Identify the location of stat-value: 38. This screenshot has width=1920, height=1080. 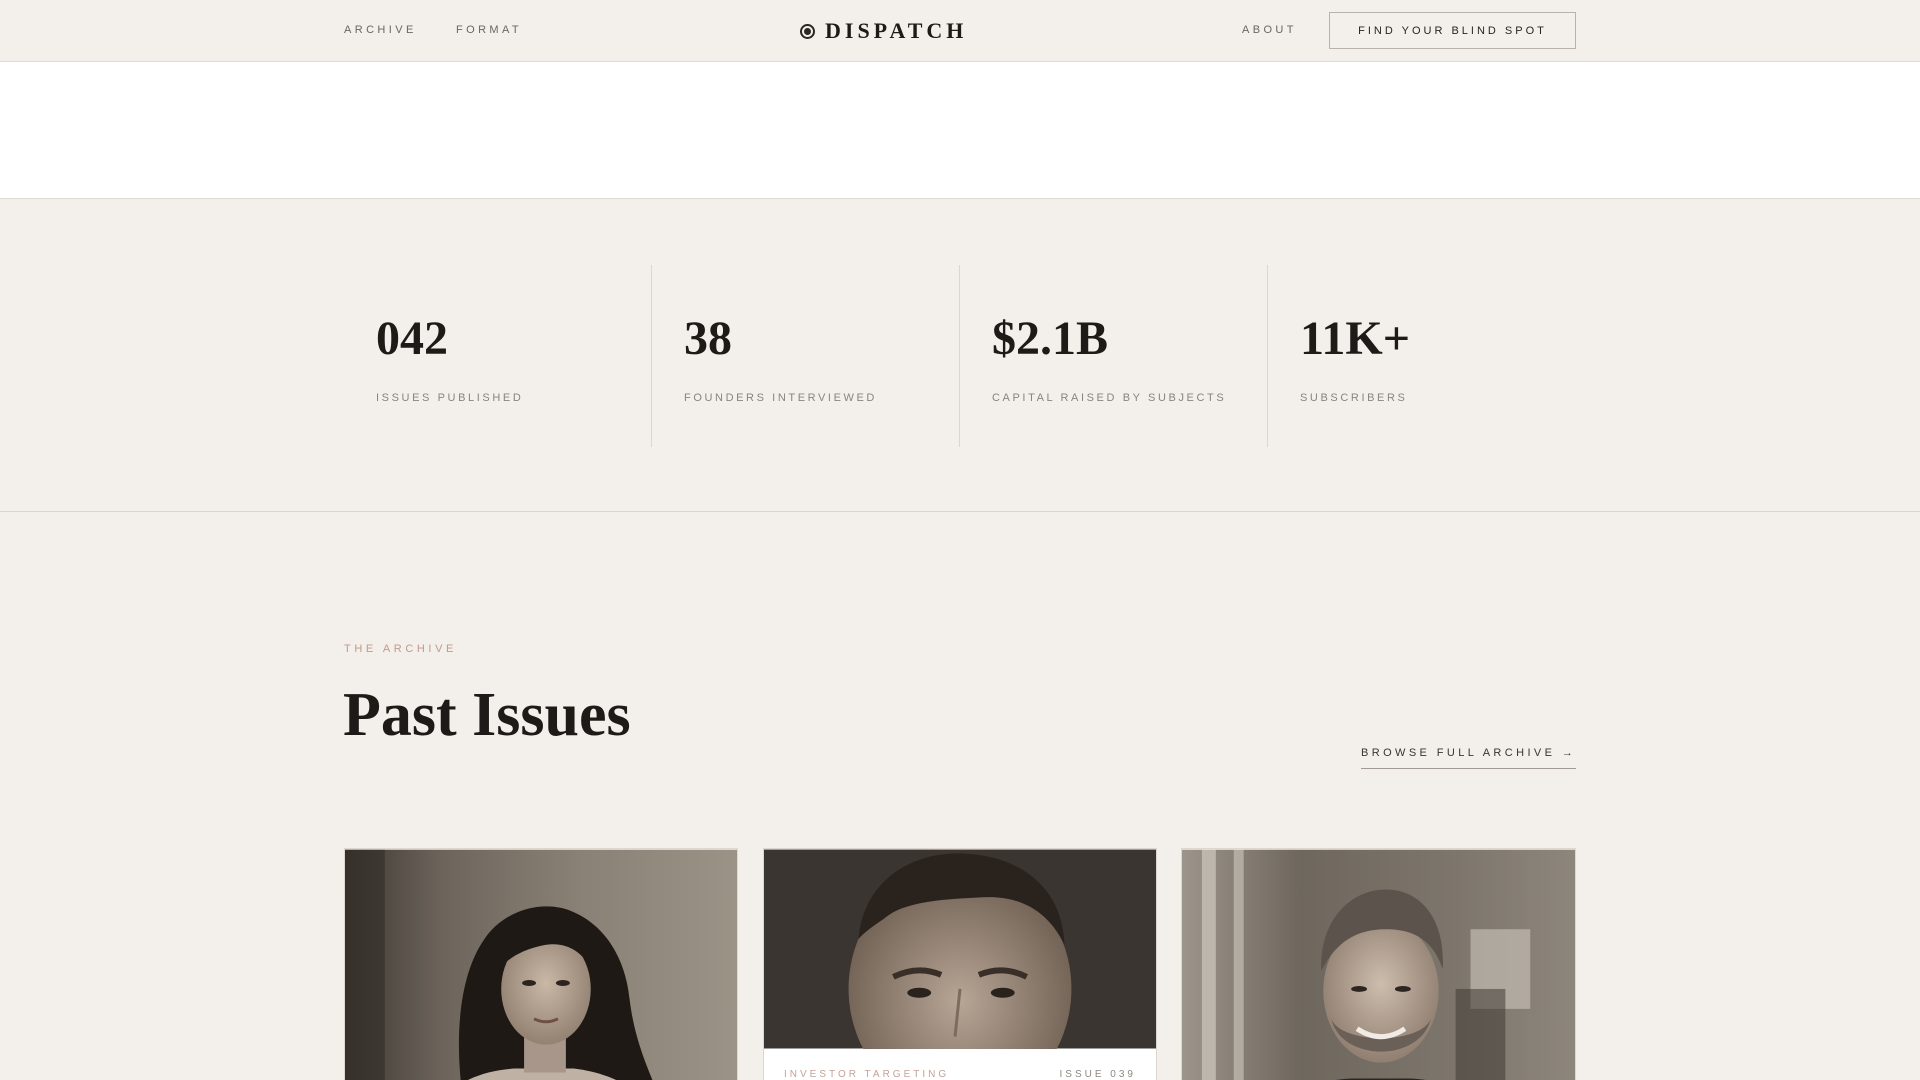
(708, 338).